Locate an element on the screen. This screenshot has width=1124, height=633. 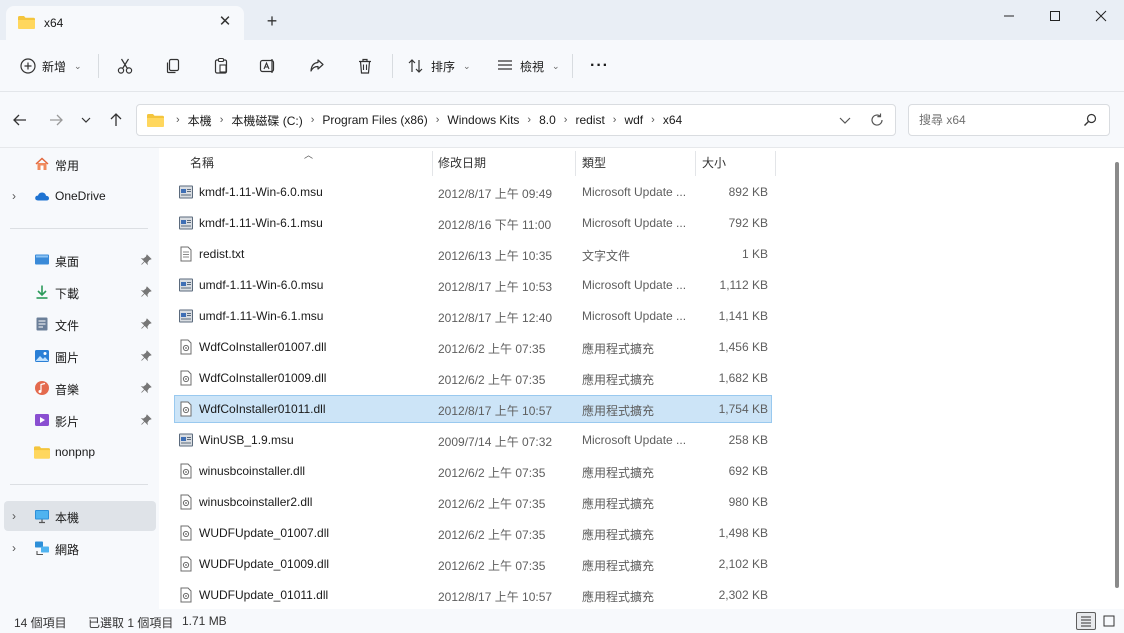
breadcrumb-item: 本機 is located at coordinates (200, 120).